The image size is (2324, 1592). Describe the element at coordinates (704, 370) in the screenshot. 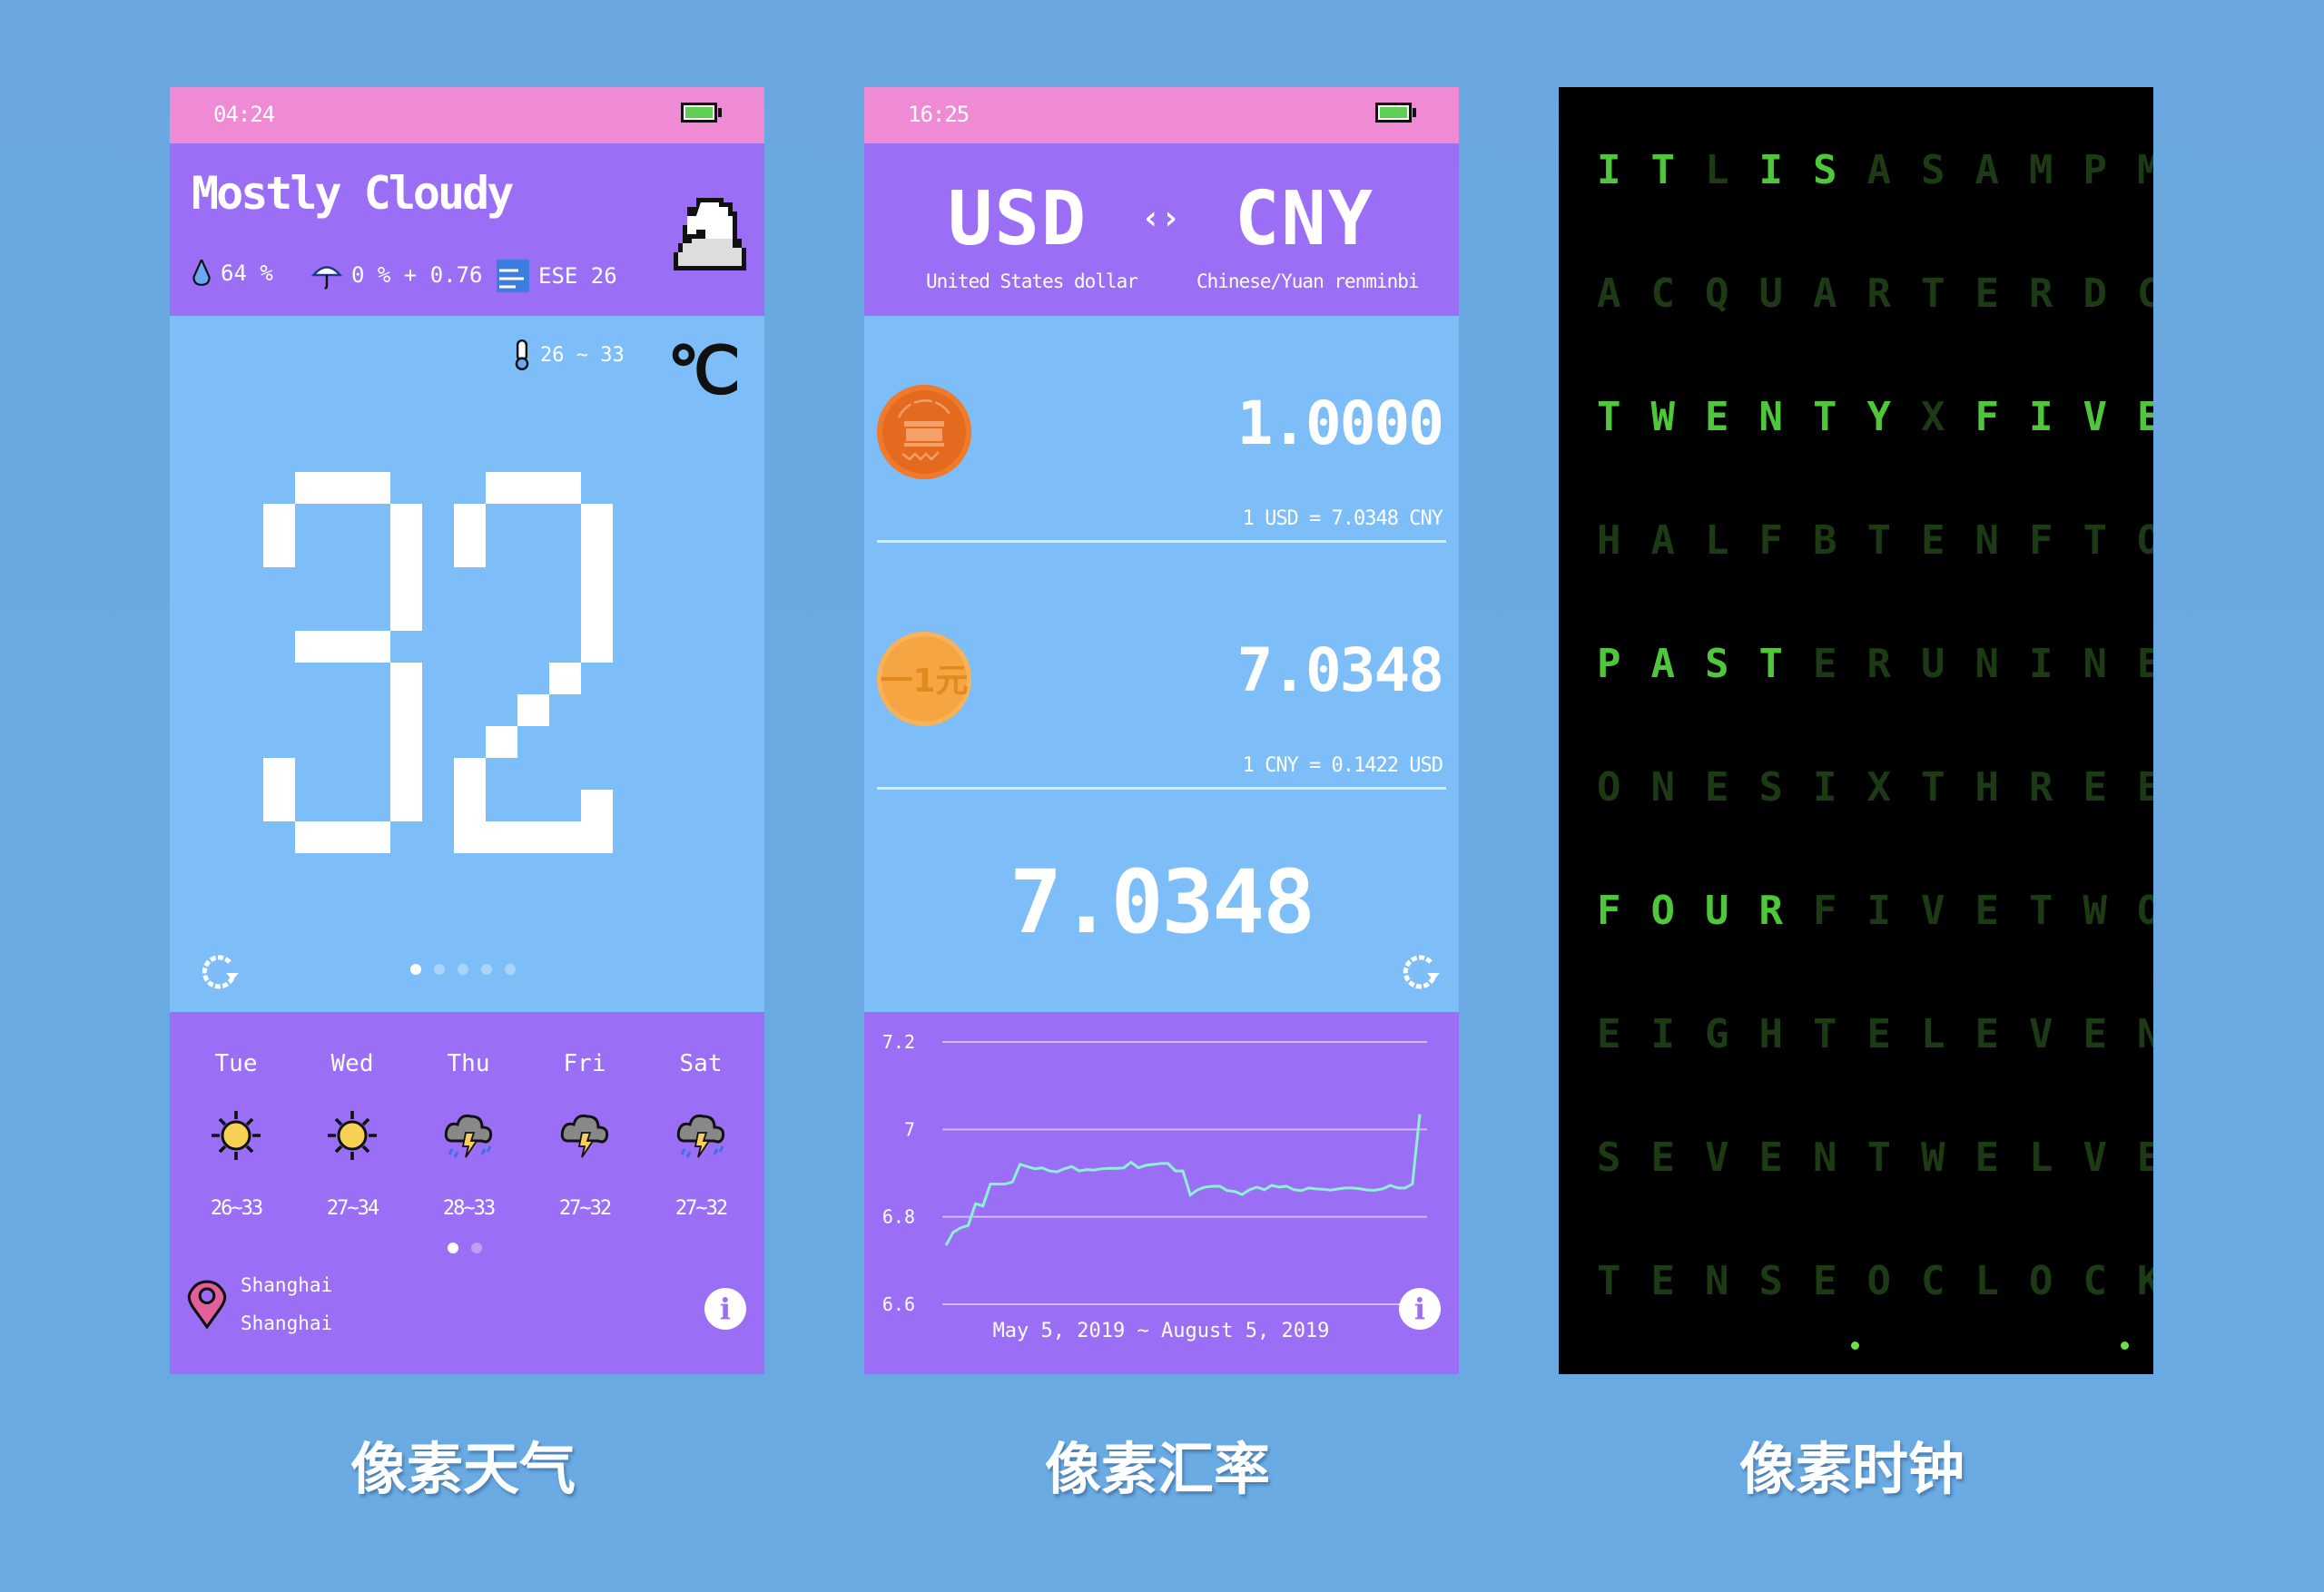

I see `celsius-unit-toggle: ℃` at that location.